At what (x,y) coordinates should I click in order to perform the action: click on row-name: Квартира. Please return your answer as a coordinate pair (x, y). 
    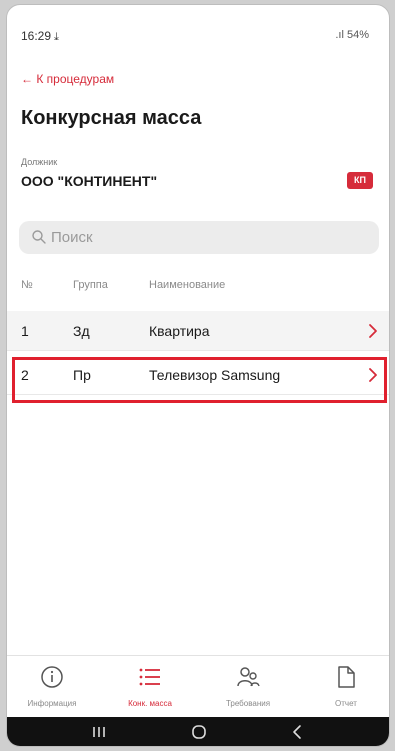
    Looking at the image, I should click on (179, 331).